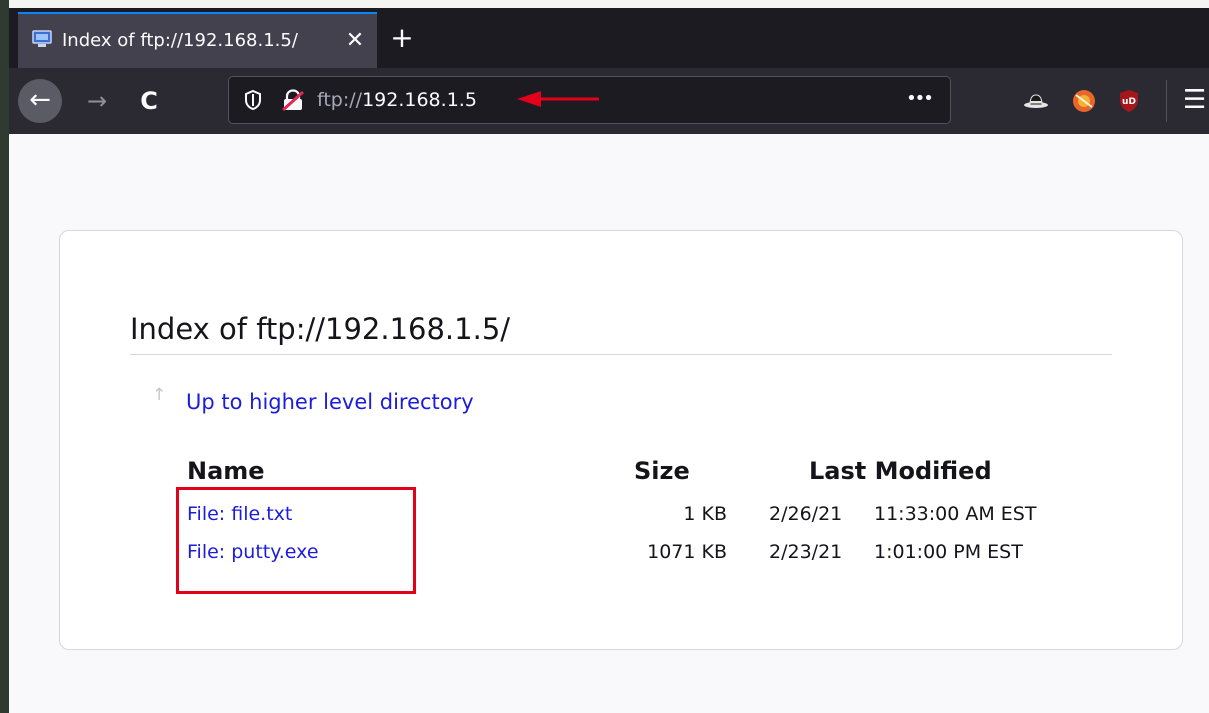  What do you see at coordinates (609, 40) in the screenshot?
I see `tab-strip: Index of ftp://192.168.1.5/ ✕ +` at bounding box center [609, 40].